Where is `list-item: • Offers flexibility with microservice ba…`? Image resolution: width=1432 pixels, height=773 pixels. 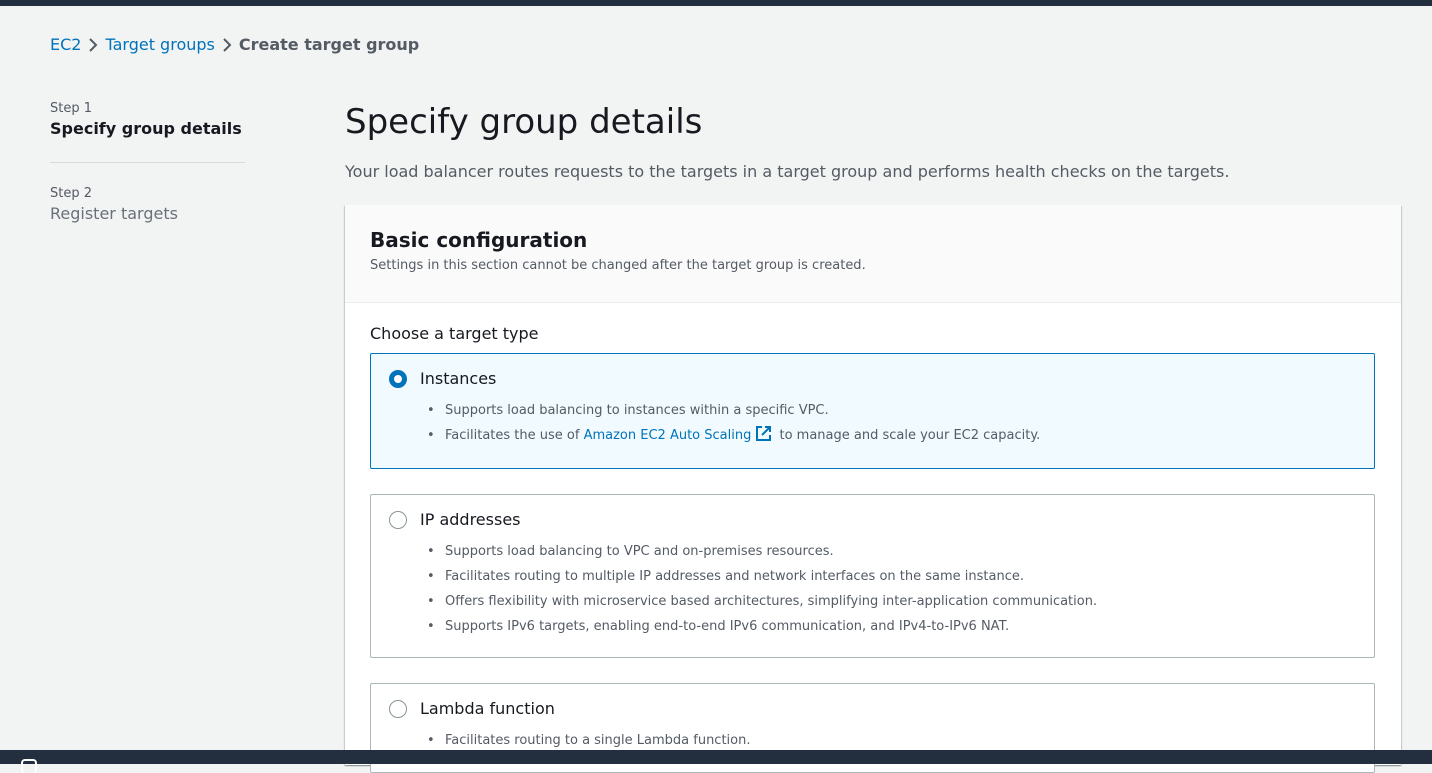
list-item: • Offers flexibility with microservice ba… is located at coordinates (762, 601).